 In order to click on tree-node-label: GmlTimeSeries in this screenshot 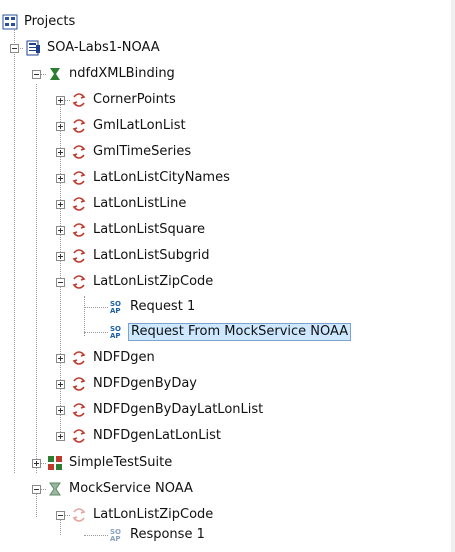, I will do `click(142, 151)`.